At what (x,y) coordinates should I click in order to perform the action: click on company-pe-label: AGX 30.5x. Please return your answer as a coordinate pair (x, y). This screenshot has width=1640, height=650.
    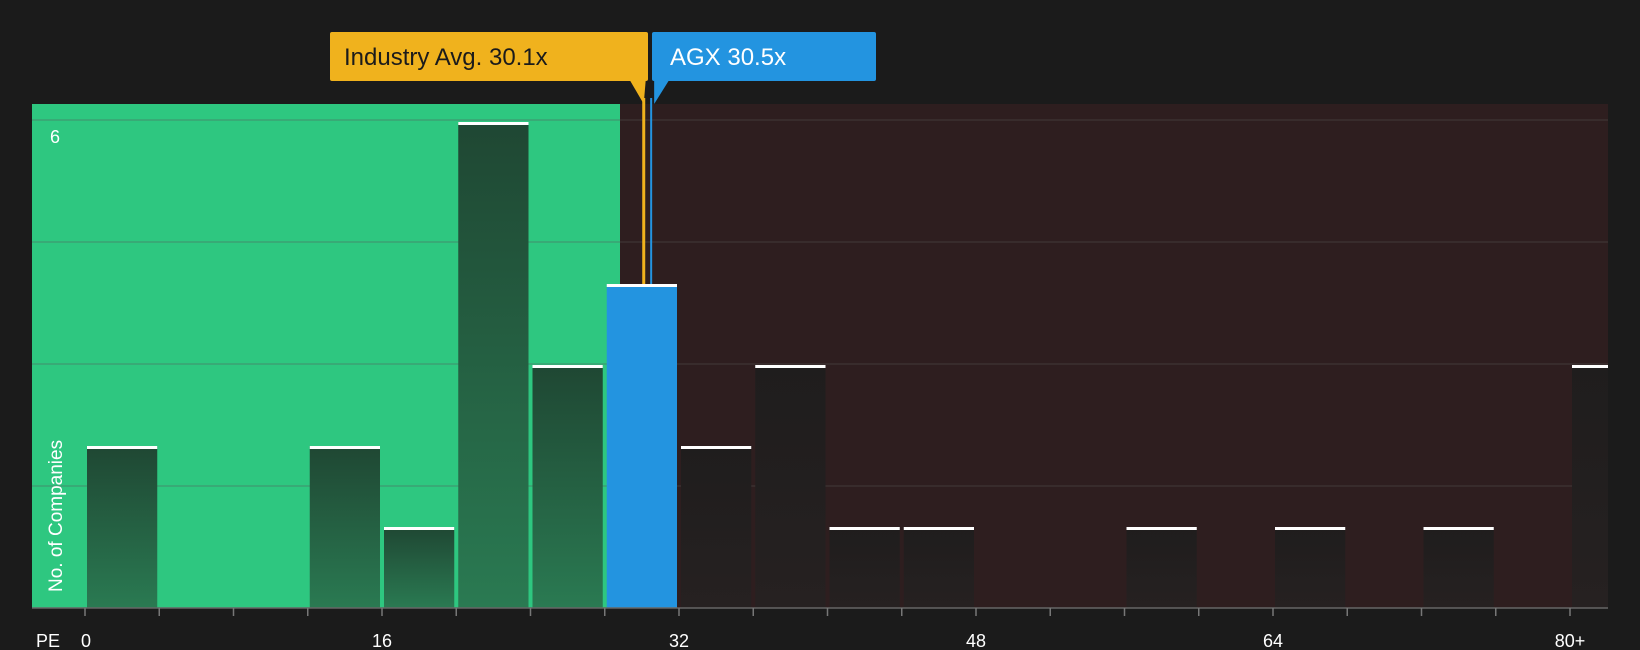
    Looking at the image, I should click on (728, 57).